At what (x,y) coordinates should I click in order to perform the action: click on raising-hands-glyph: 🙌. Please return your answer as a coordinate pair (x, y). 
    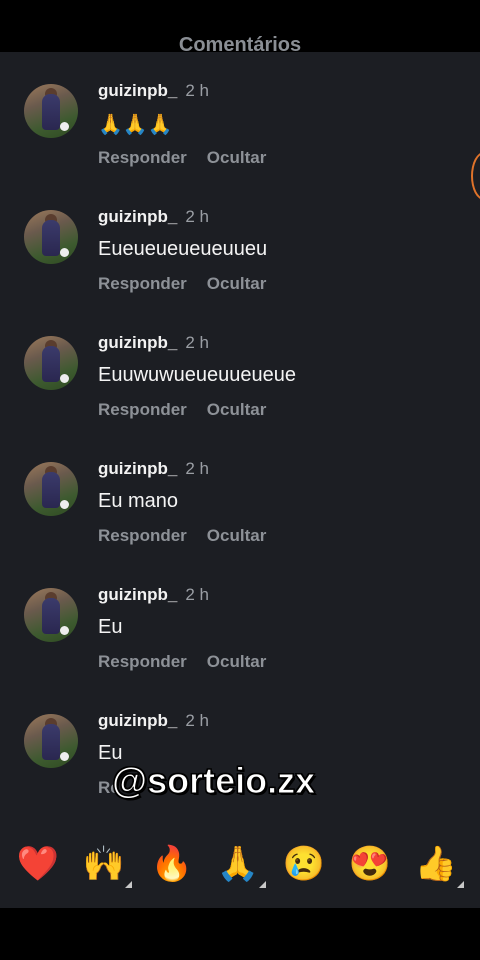
    Looking at the image, I should click on (104, 864).